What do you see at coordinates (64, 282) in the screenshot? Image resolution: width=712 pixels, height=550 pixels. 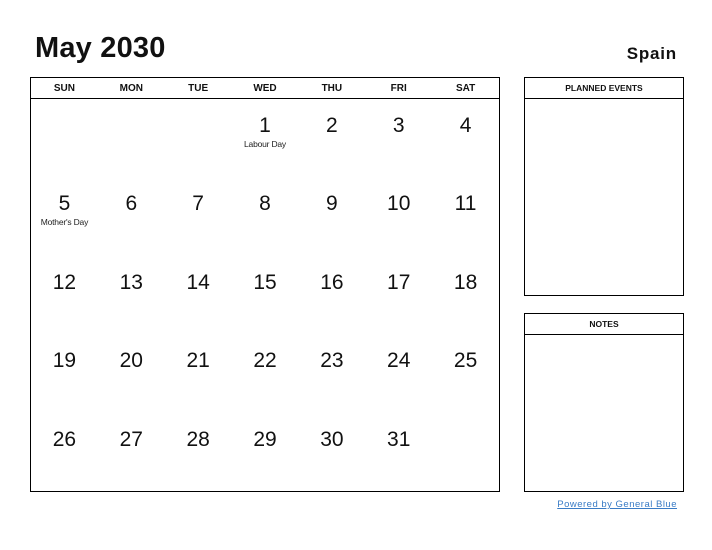 I see `day-number: 12` at bounding box center [64, 282].